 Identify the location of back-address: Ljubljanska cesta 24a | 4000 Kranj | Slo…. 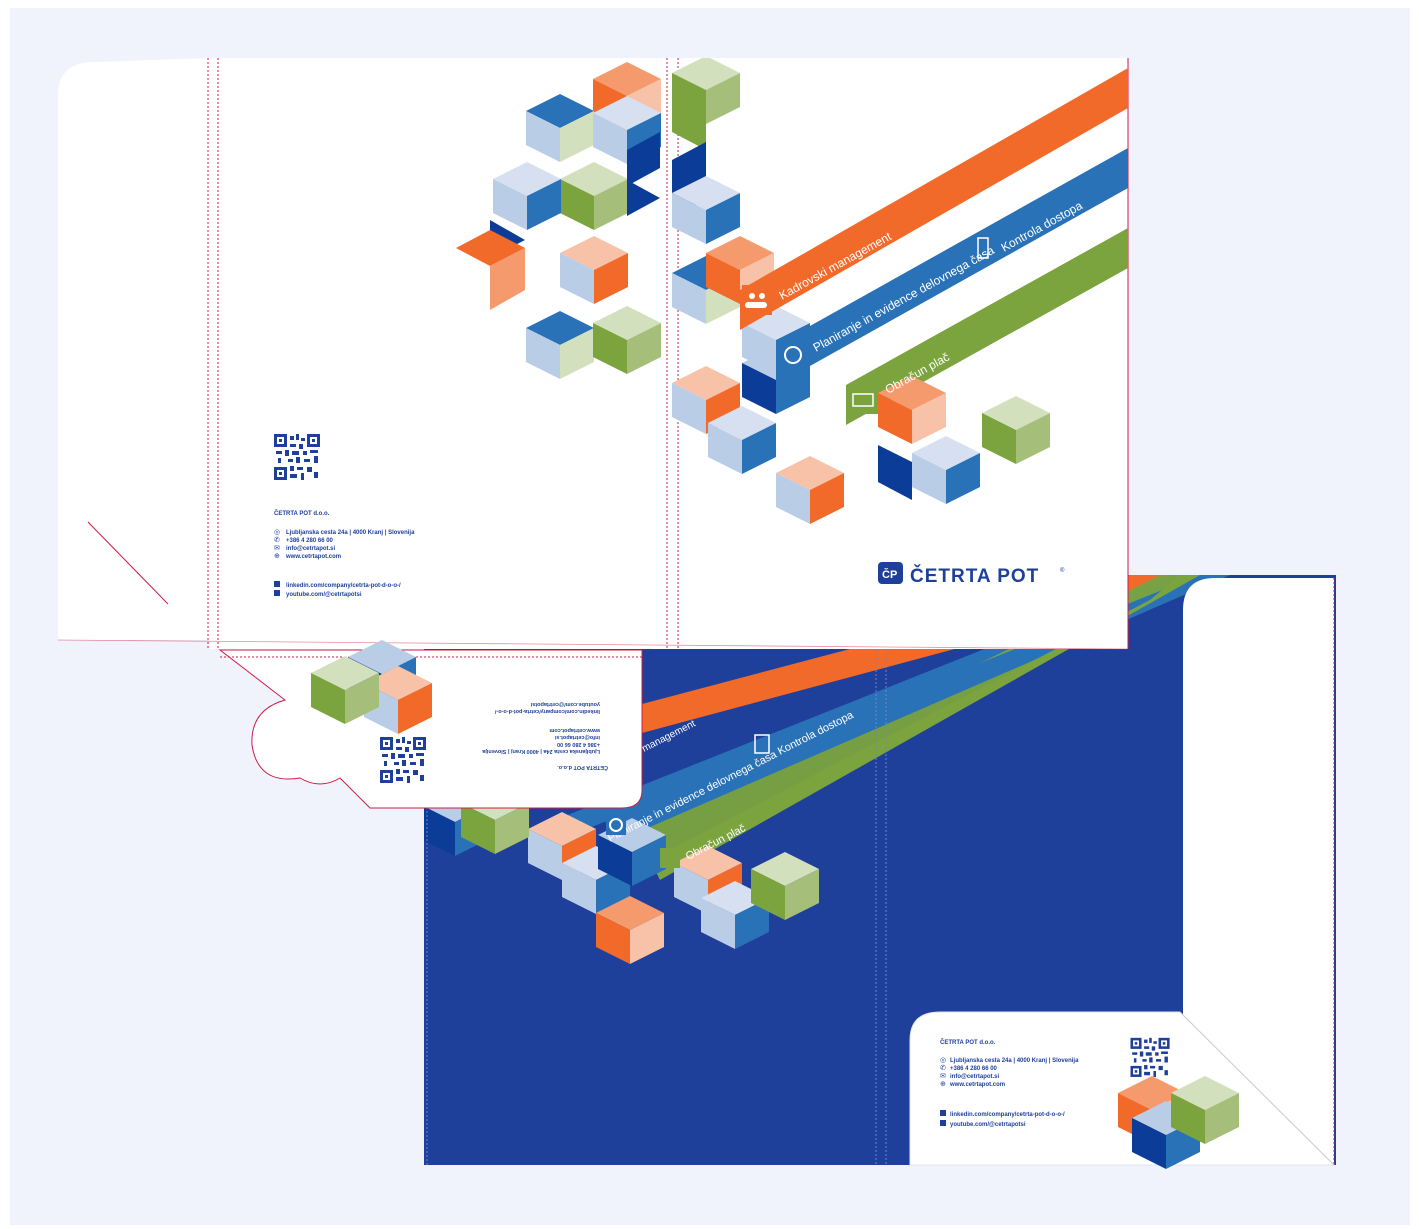
(350, 533).